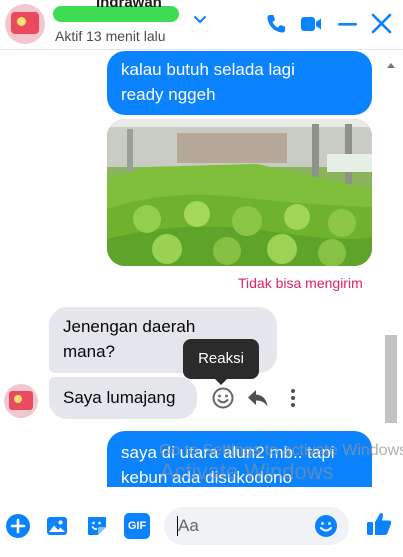 This screenshot has width=403, height=557. I want to click on message-input-container, so click(256, 526).